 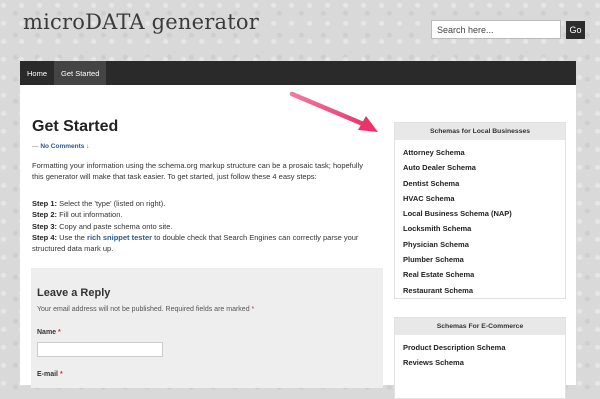 I want to click on email-label-text: E-mail, so click(x=48, y=374).